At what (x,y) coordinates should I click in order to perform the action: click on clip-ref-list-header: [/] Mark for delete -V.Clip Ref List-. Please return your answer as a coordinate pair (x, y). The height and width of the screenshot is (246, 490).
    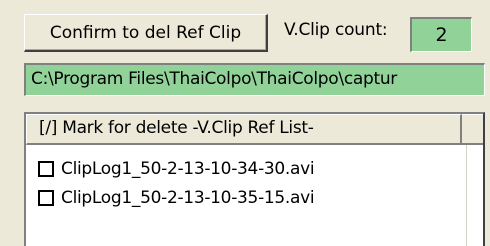
    Looking at the image, I should click on (244, 129).